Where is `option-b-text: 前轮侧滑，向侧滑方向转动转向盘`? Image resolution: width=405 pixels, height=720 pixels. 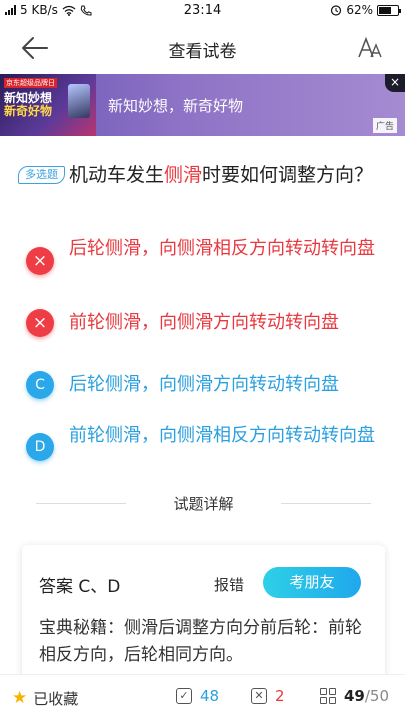 option-b-text: 前轮侧滑，向侧滑方向转动转向盘 is located at coordinates (204, 322).